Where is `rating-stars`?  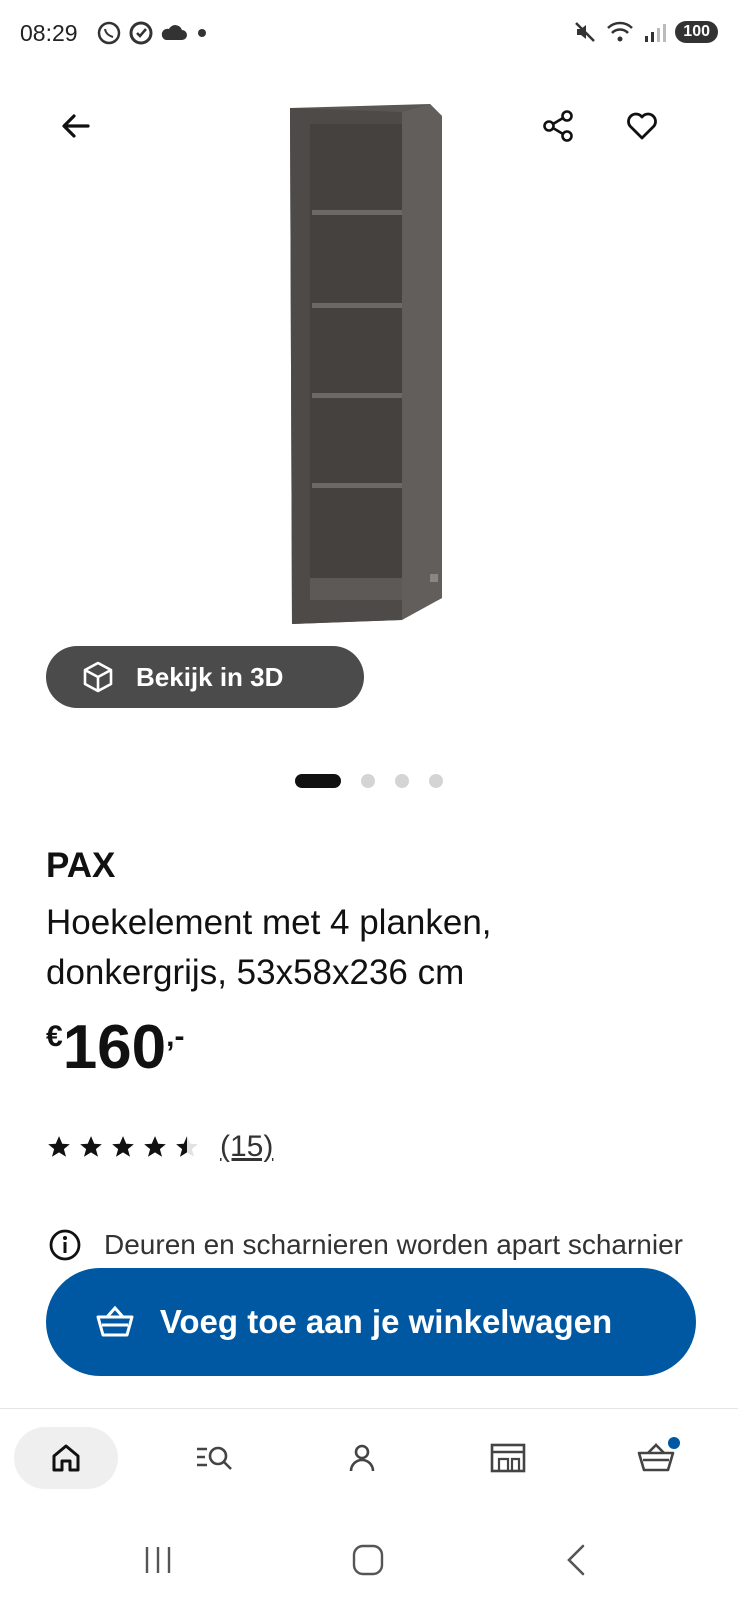
rating-stars is located at coordinates (123, 1147).